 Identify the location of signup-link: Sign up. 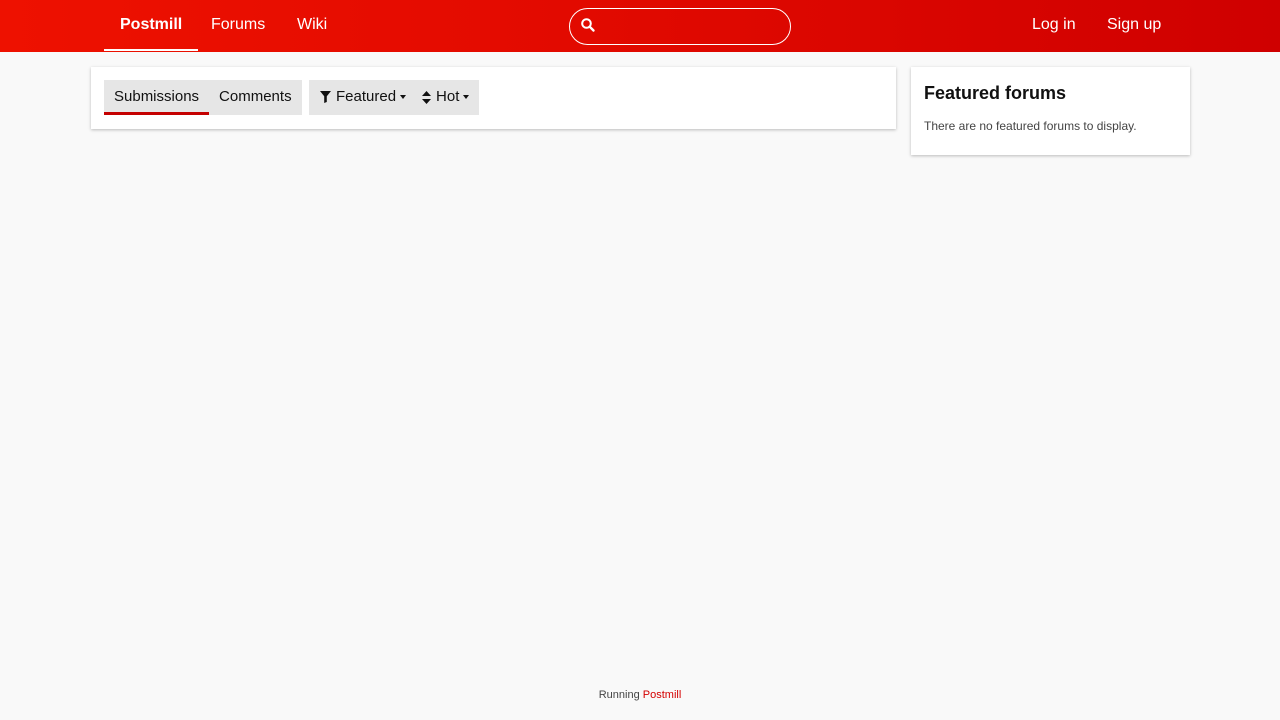
(1134, 26).